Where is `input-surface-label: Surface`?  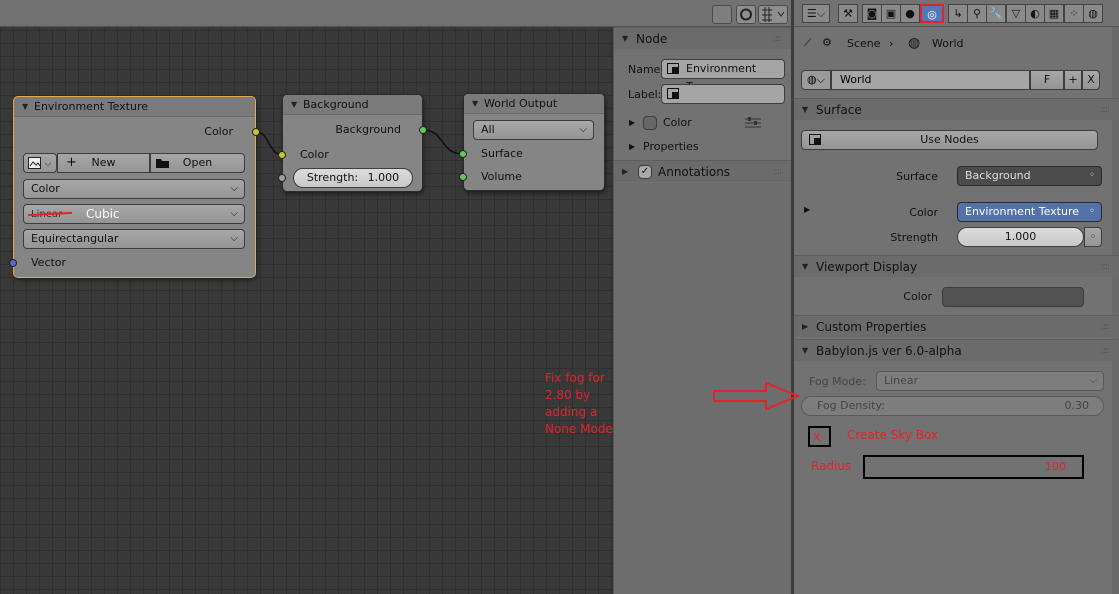
input-surface-label: Surface is located at coordinates (502, 153).